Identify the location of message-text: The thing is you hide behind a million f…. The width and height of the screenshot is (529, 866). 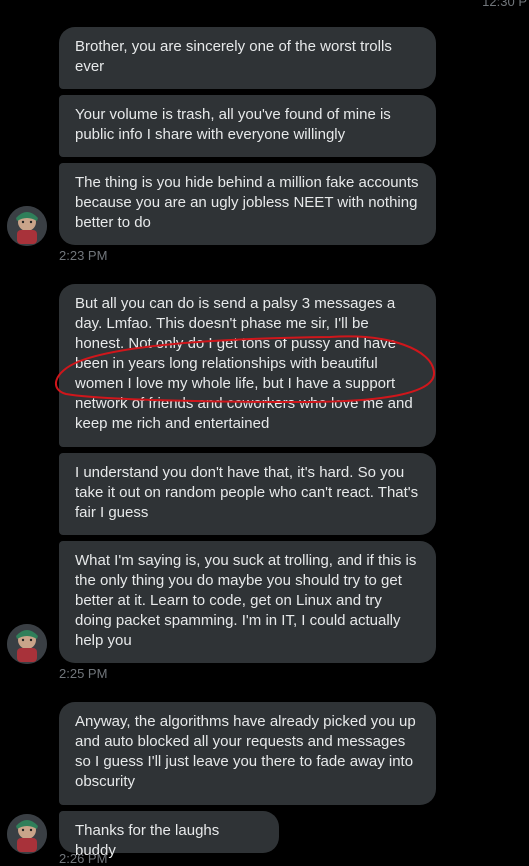
(247, 202).